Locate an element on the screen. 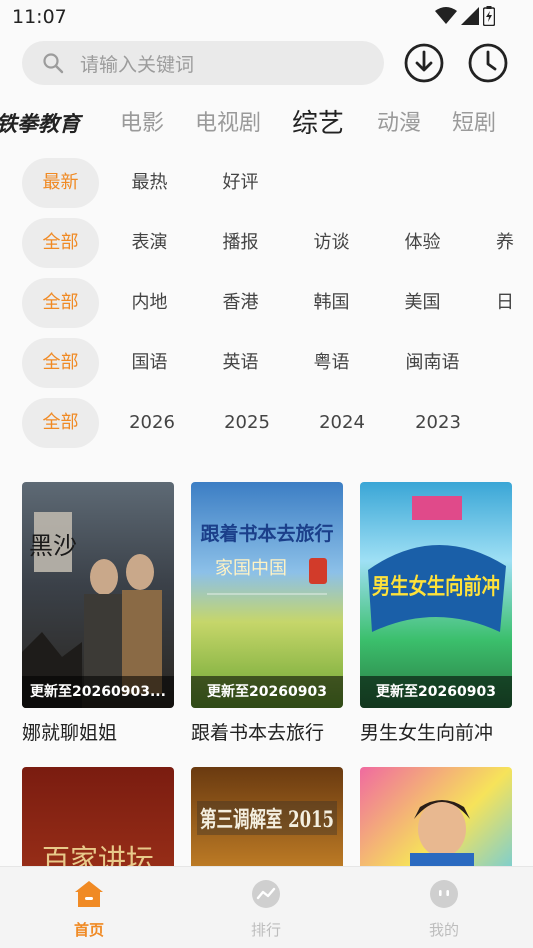  search-placeholder: 请输入关键词 is located at coordinates (137, 64).